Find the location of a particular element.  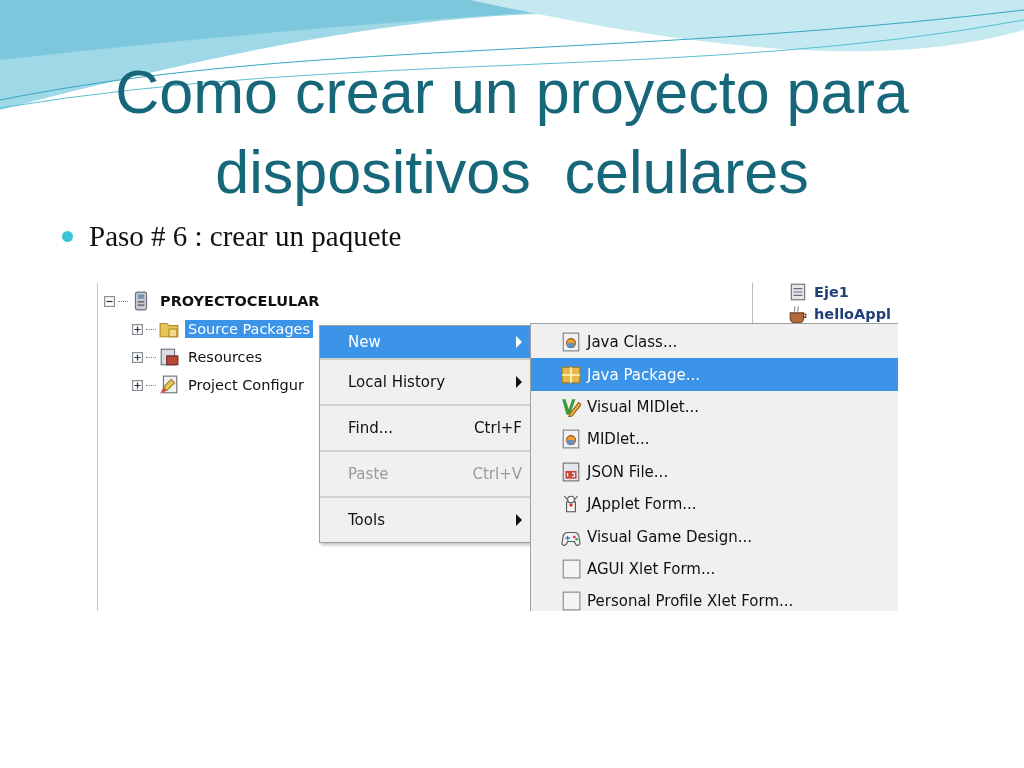

project-item: Eje1 is located at coordinates (831, 292).